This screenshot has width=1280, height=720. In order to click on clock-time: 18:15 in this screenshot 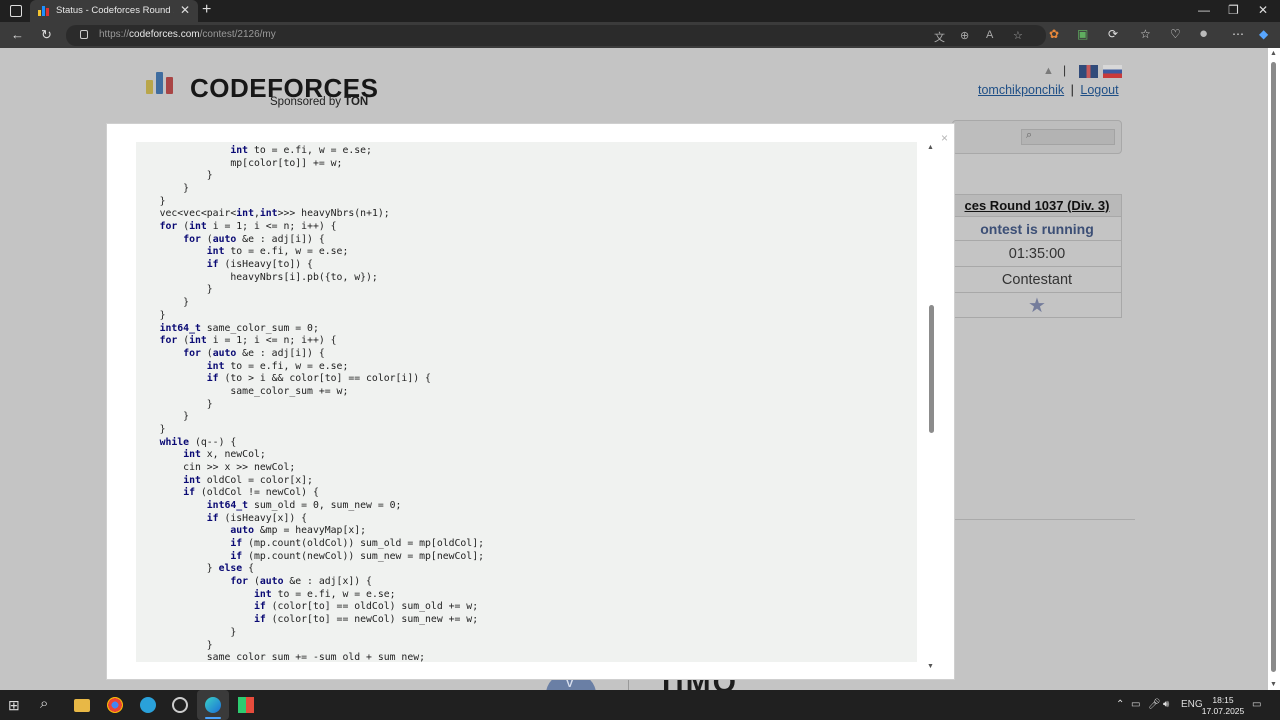, I will do `click(1223, 700)`.